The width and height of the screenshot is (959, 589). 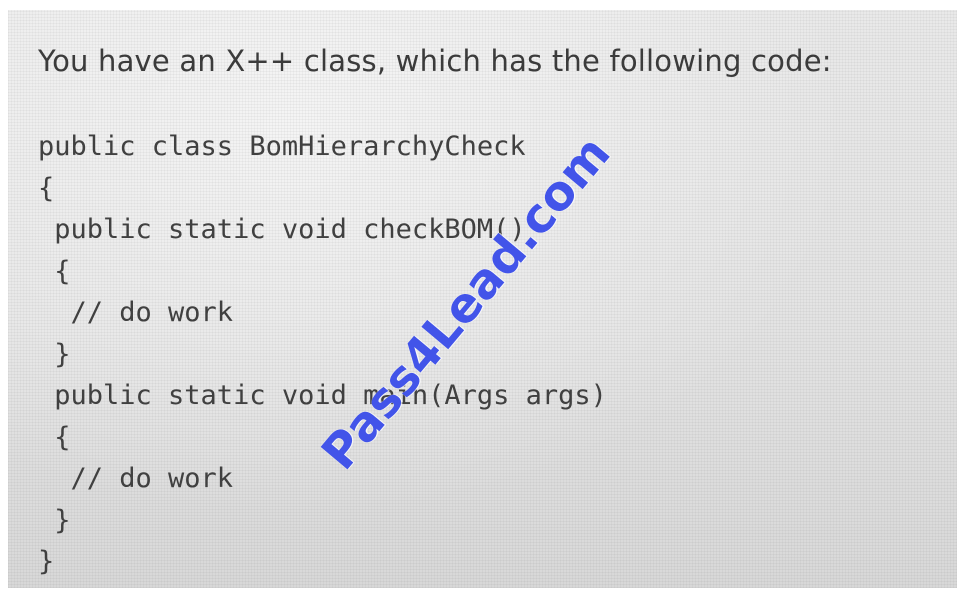 What do you see at coordinates (322, 395) in the screenshot?
I see `code-line: public static void main(Args args)` at bounding box center [322, 395].